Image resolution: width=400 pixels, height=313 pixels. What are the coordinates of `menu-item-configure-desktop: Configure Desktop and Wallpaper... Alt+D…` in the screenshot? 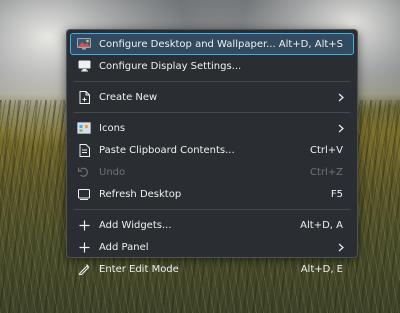 It's located at (212, 44).